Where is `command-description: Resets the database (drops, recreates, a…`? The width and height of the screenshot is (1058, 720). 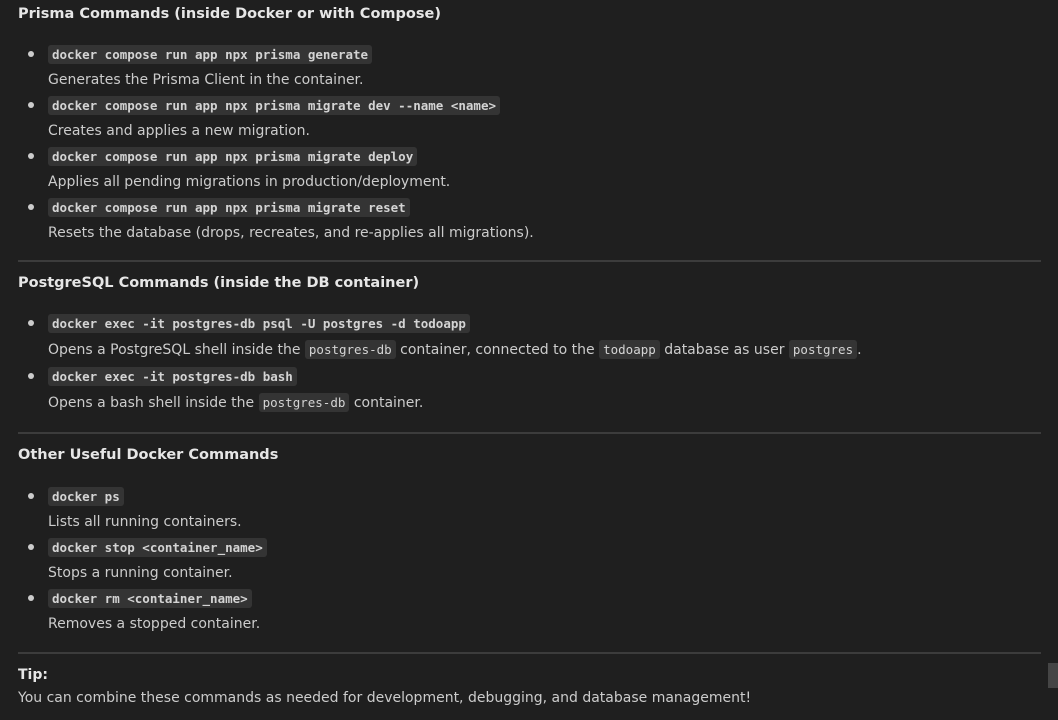 command-description: Resets the database (drops, recreates, a… is located at coordinates (291, 233).